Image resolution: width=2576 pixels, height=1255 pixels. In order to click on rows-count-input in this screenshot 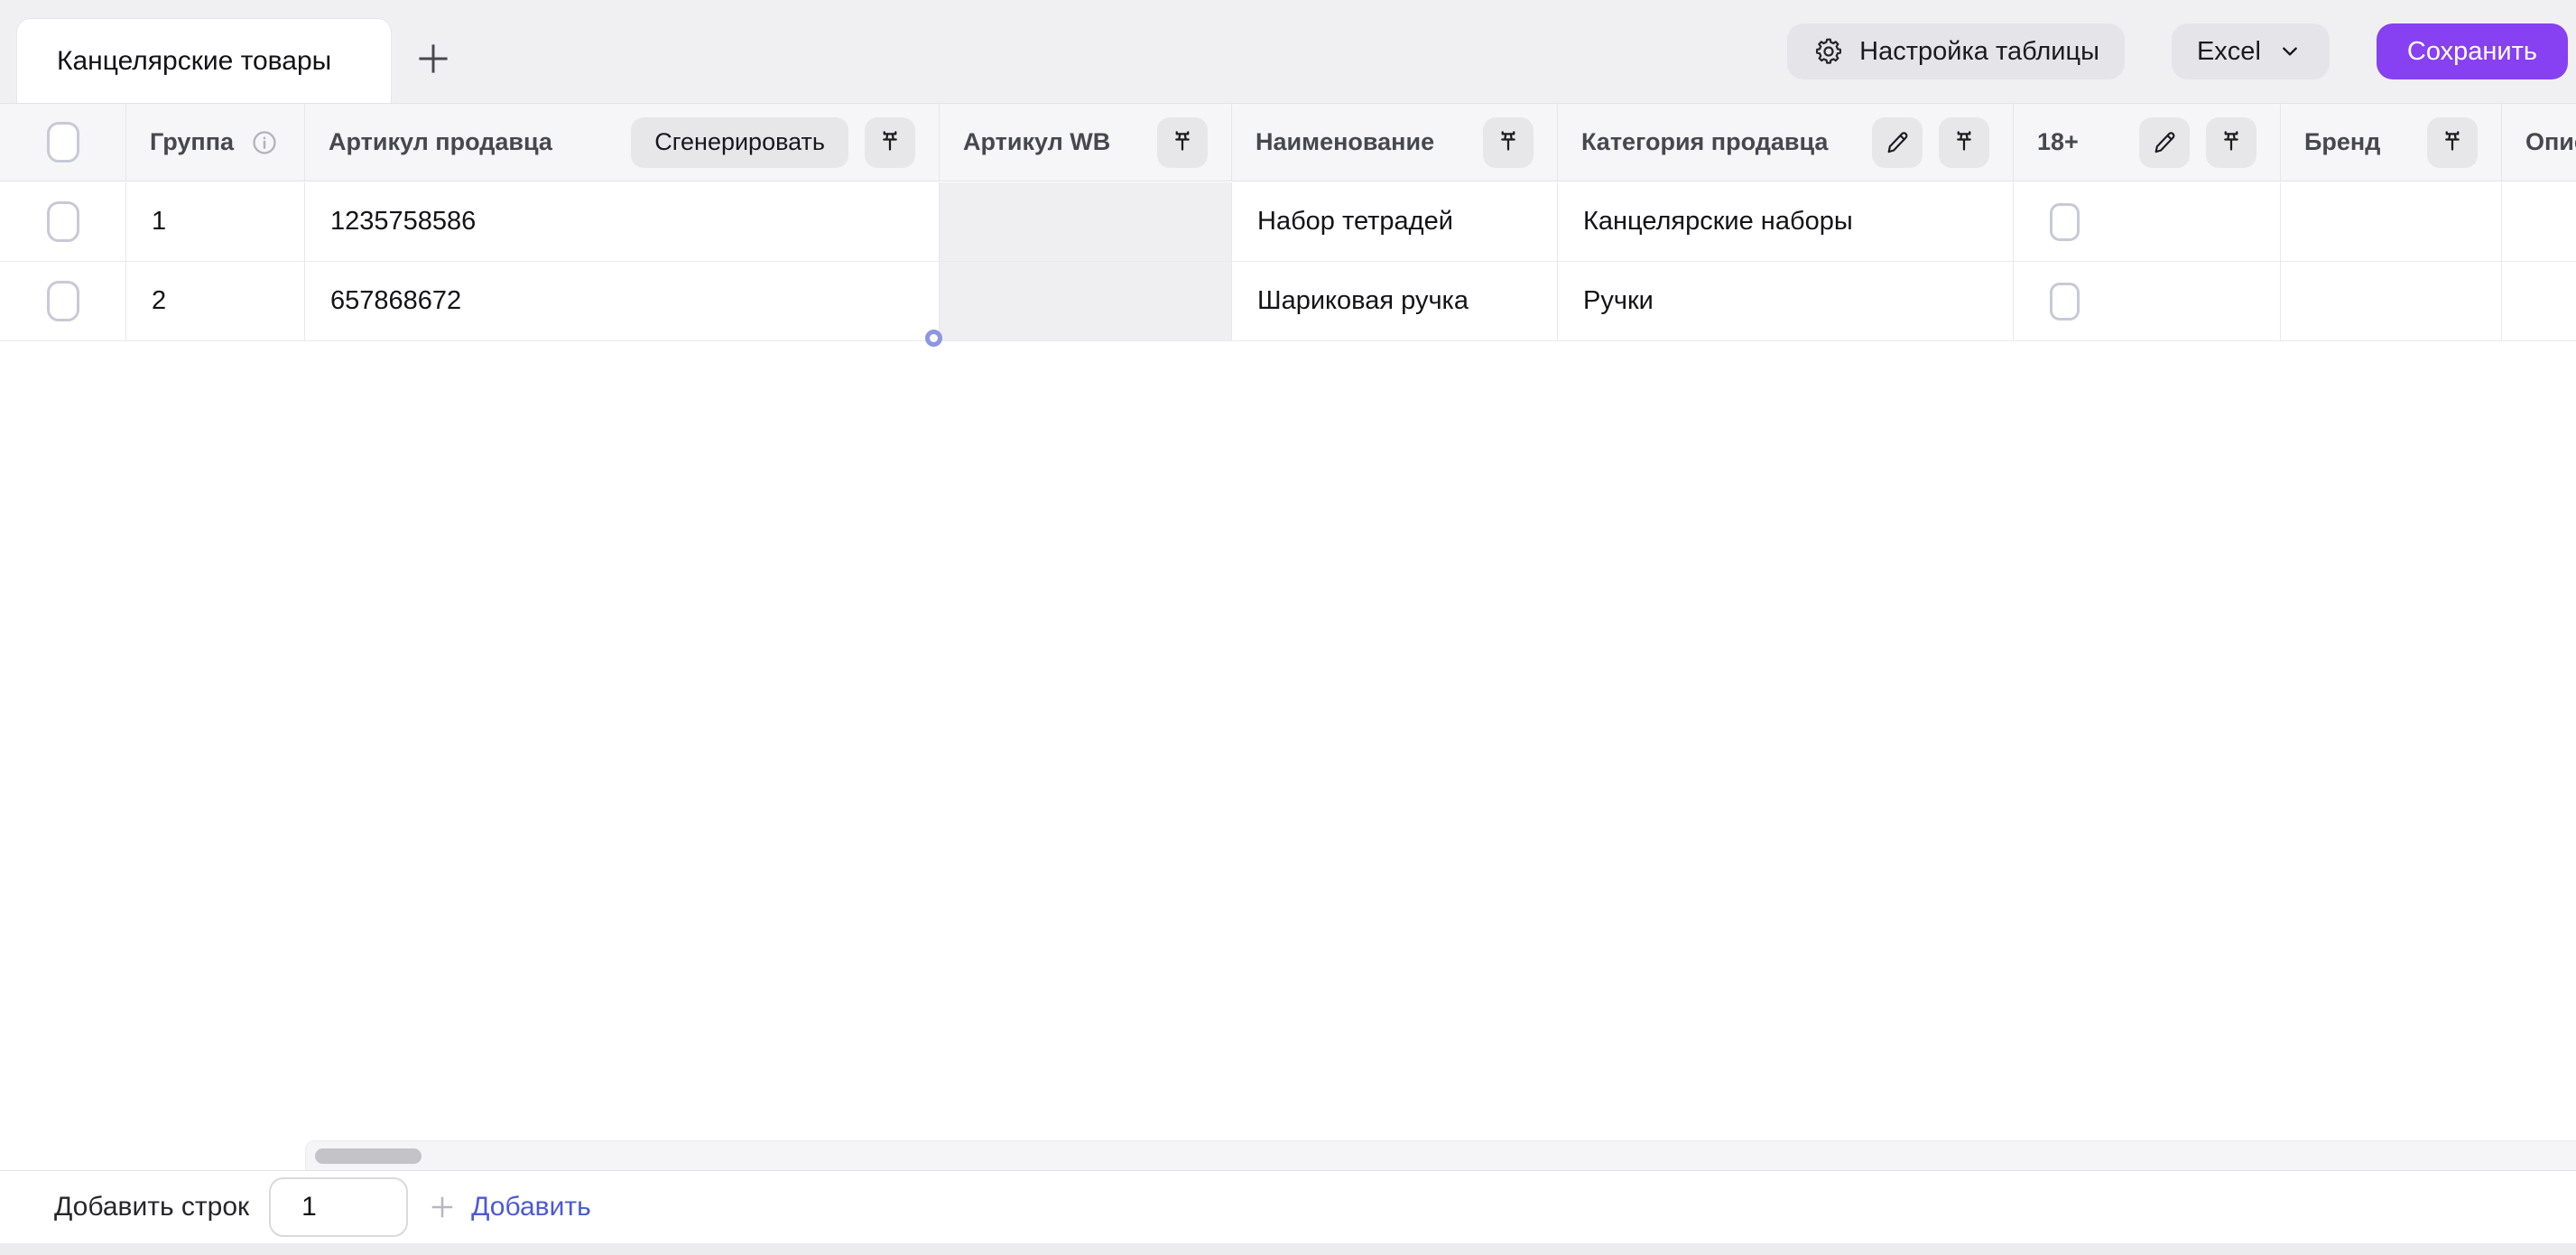, I will do `click(339, 1207)`.